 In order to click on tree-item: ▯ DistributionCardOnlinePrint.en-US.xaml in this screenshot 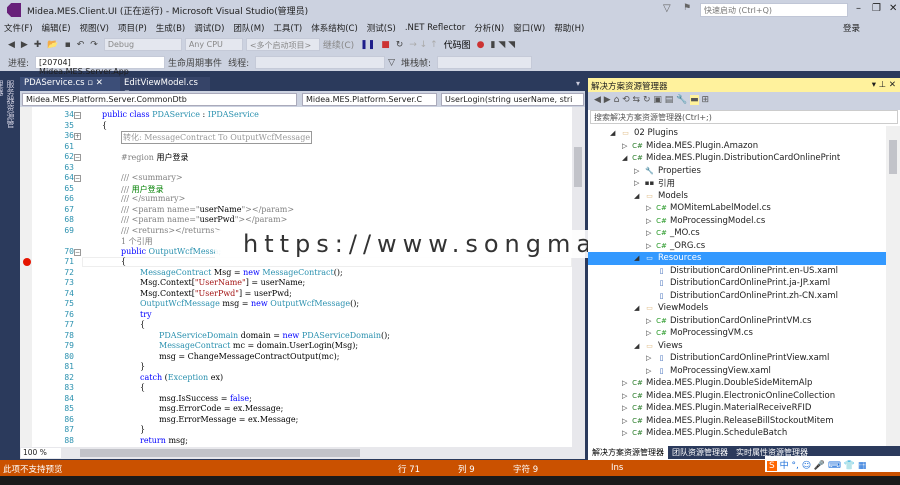, I will do `click(737, 271)`.